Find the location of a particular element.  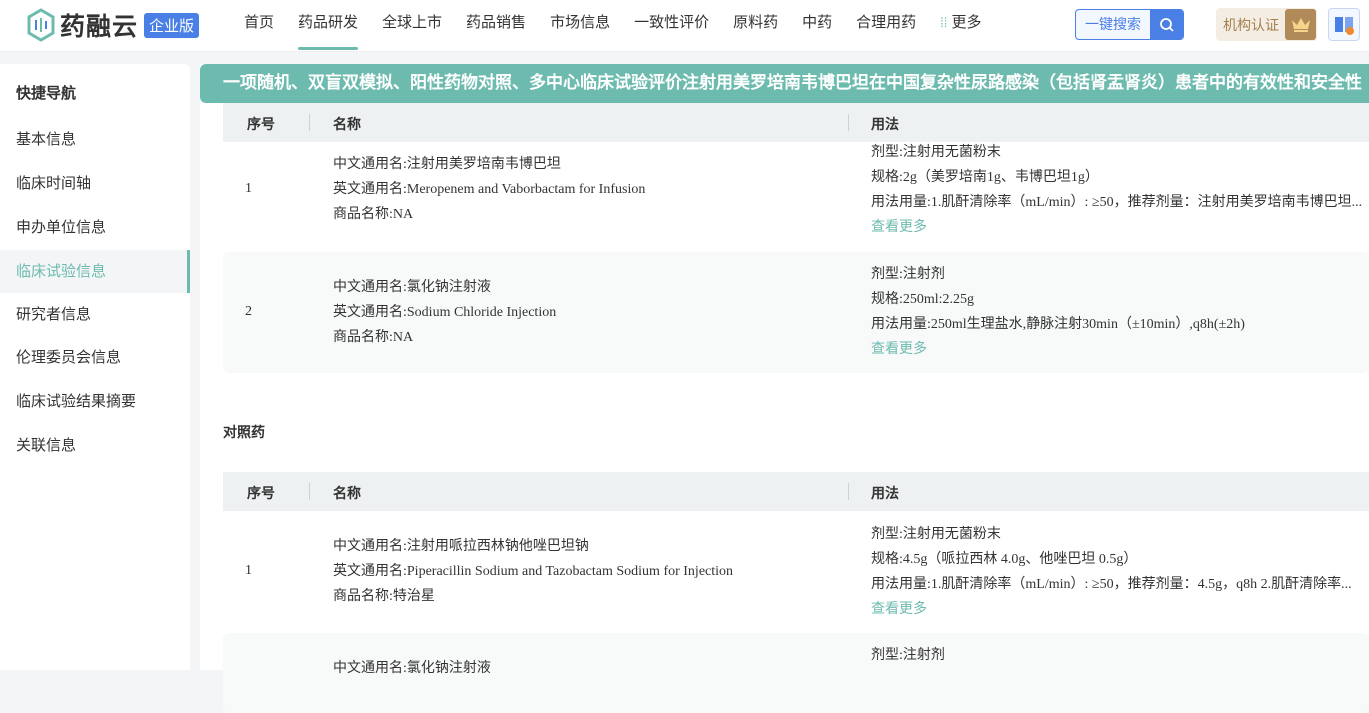

book-help-icon is located at coordinates (1344, 25).